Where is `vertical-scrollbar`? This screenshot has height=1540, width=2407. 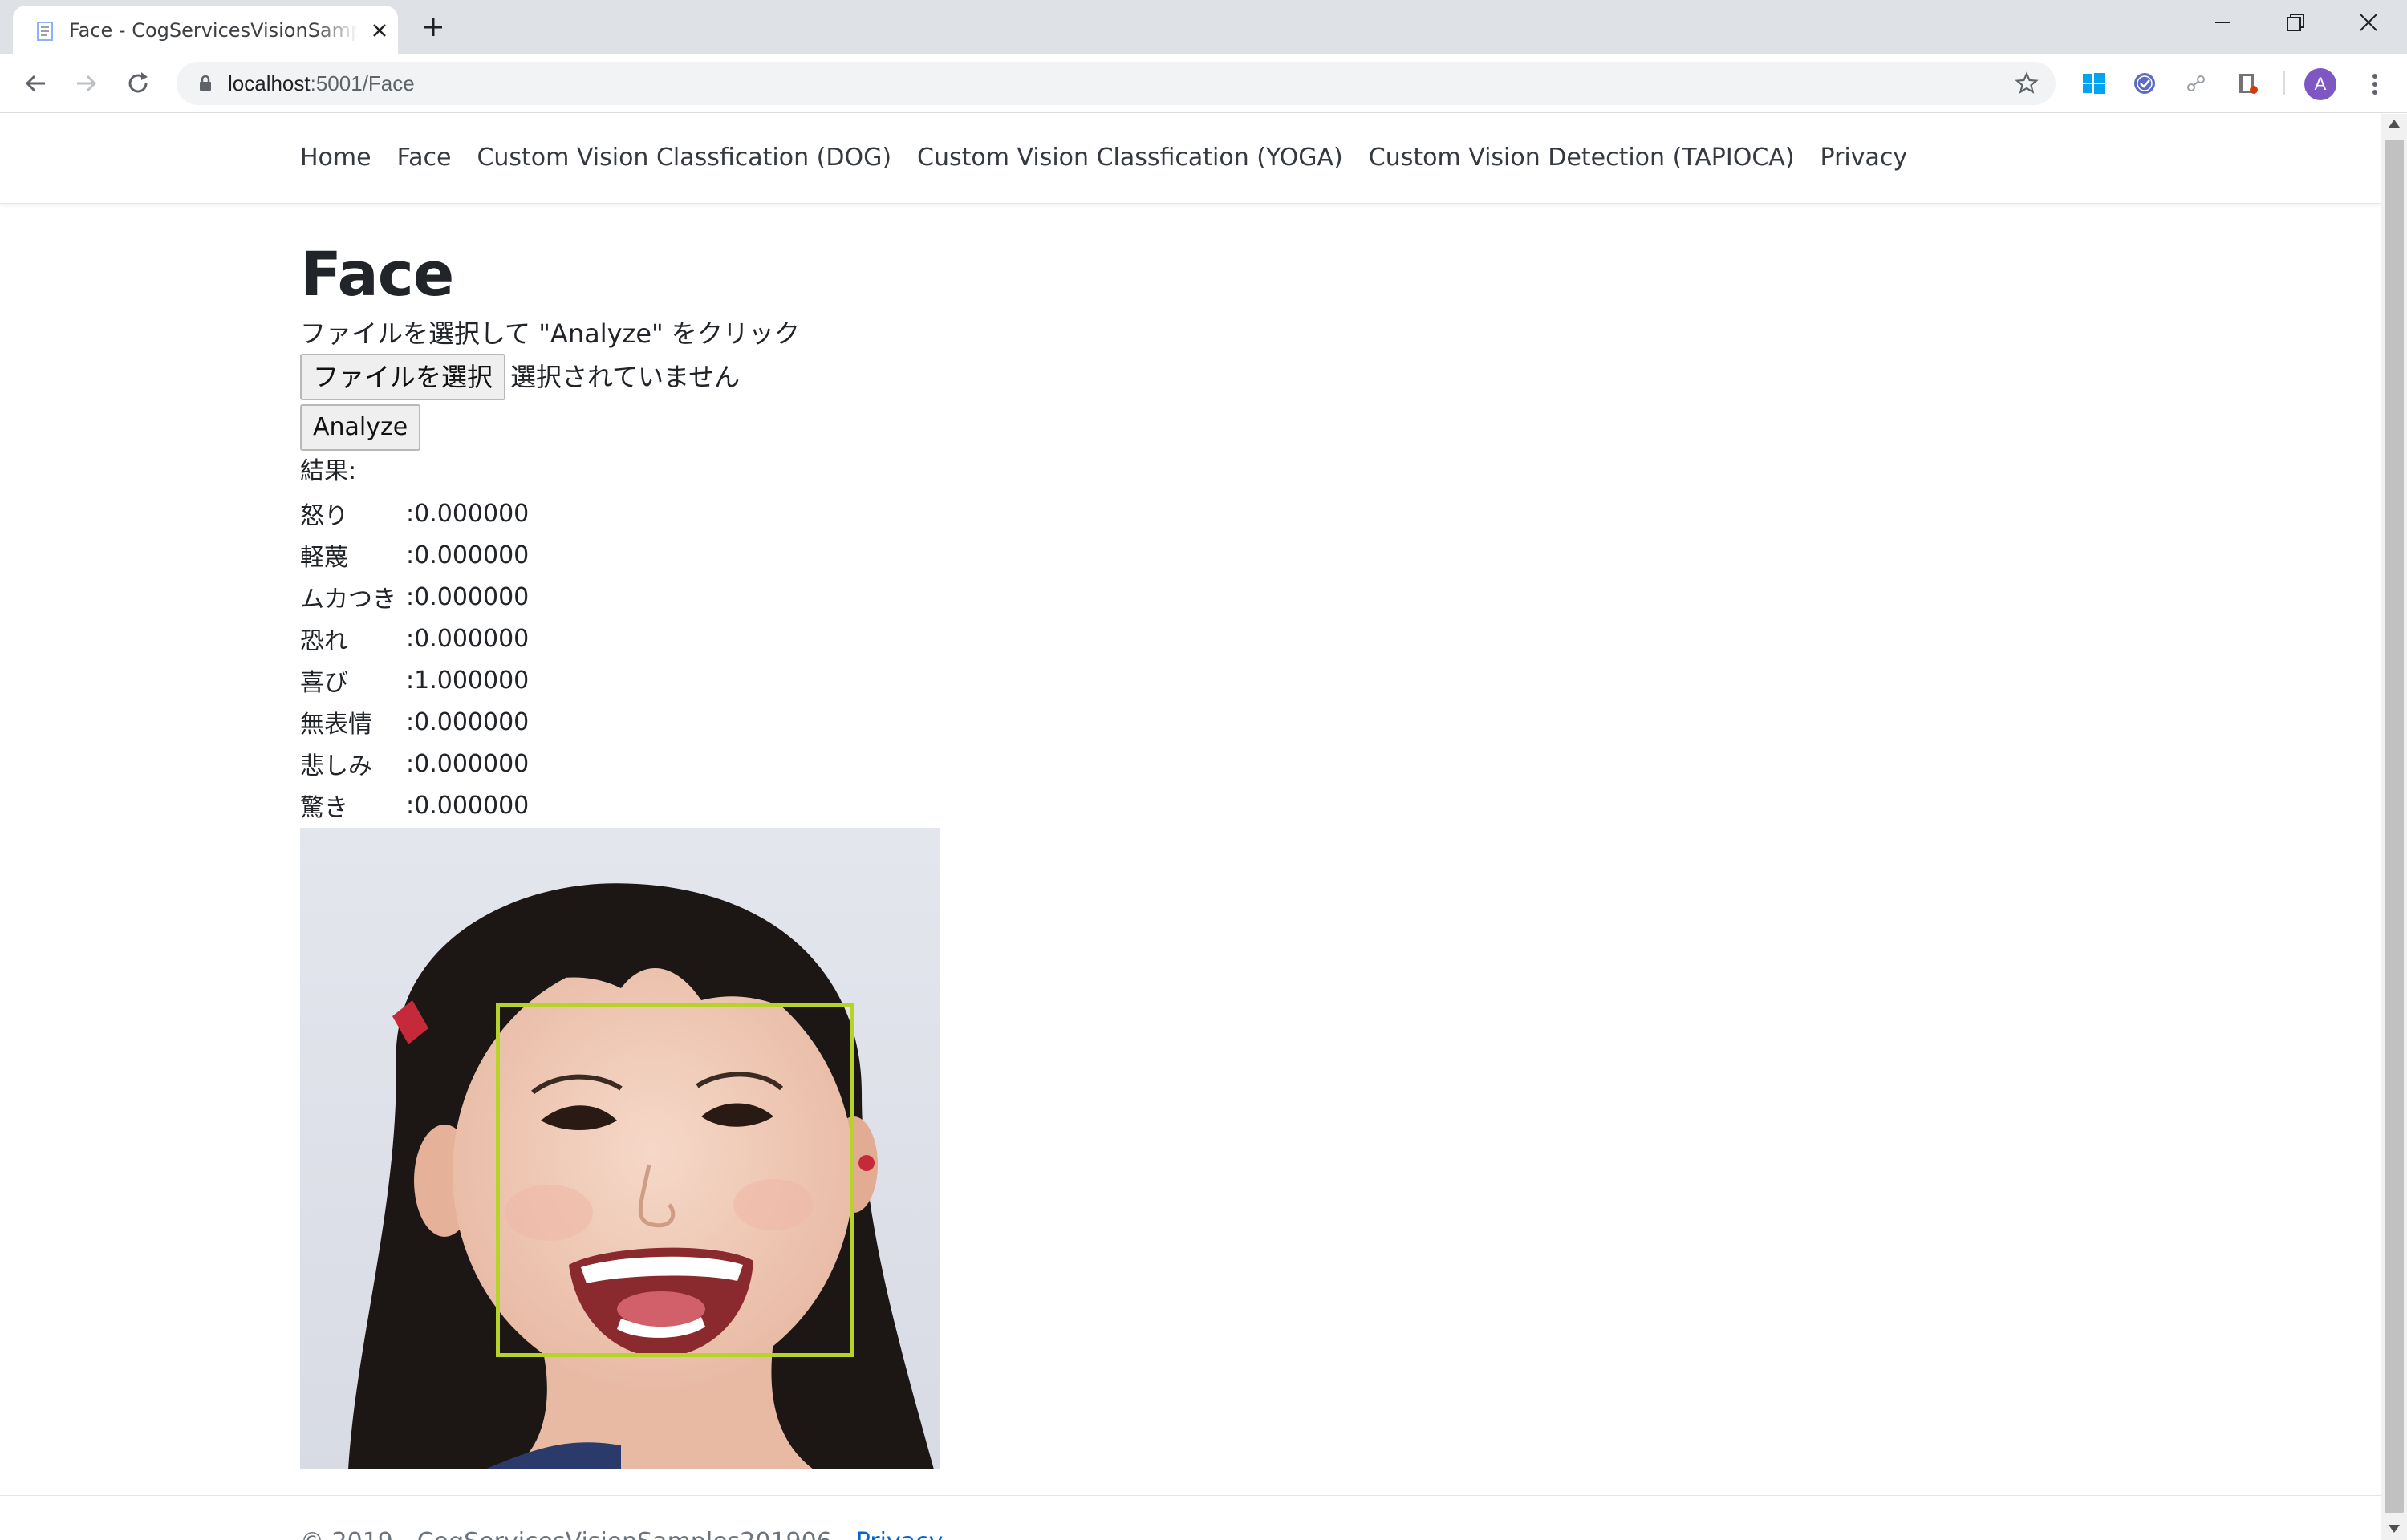
vertical-scrollbar is located at coordinates (2394, 827).